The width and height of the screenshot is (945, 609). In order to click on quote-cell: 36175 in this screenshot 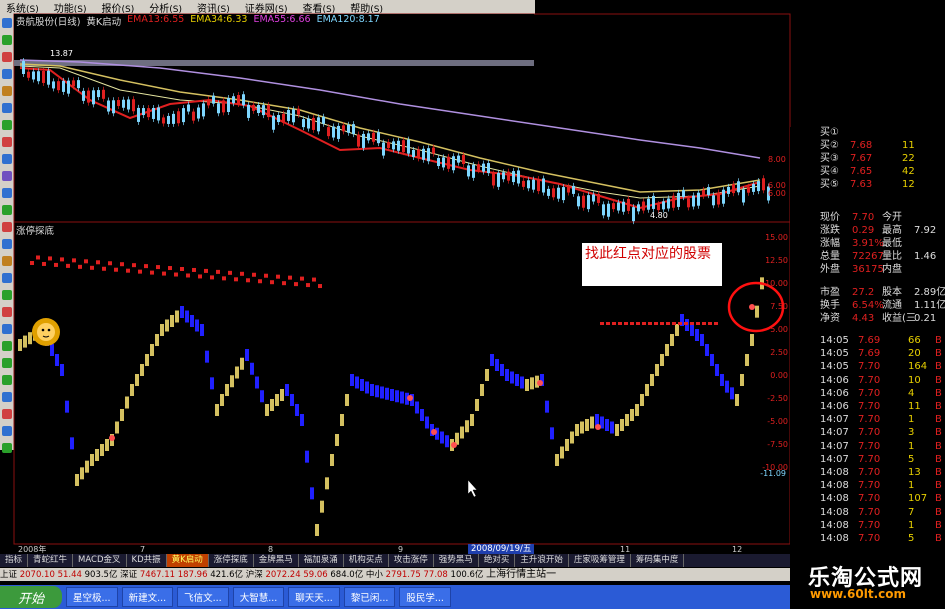, I will do `click(868, 269)`.